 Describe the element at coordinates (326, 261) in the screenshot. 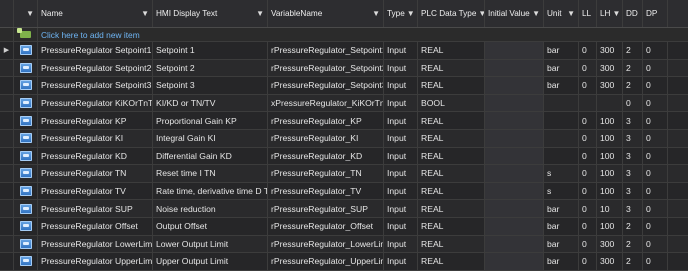

I see `variable-name-cell: rPressureRegulator_UpperLimit` at that location.